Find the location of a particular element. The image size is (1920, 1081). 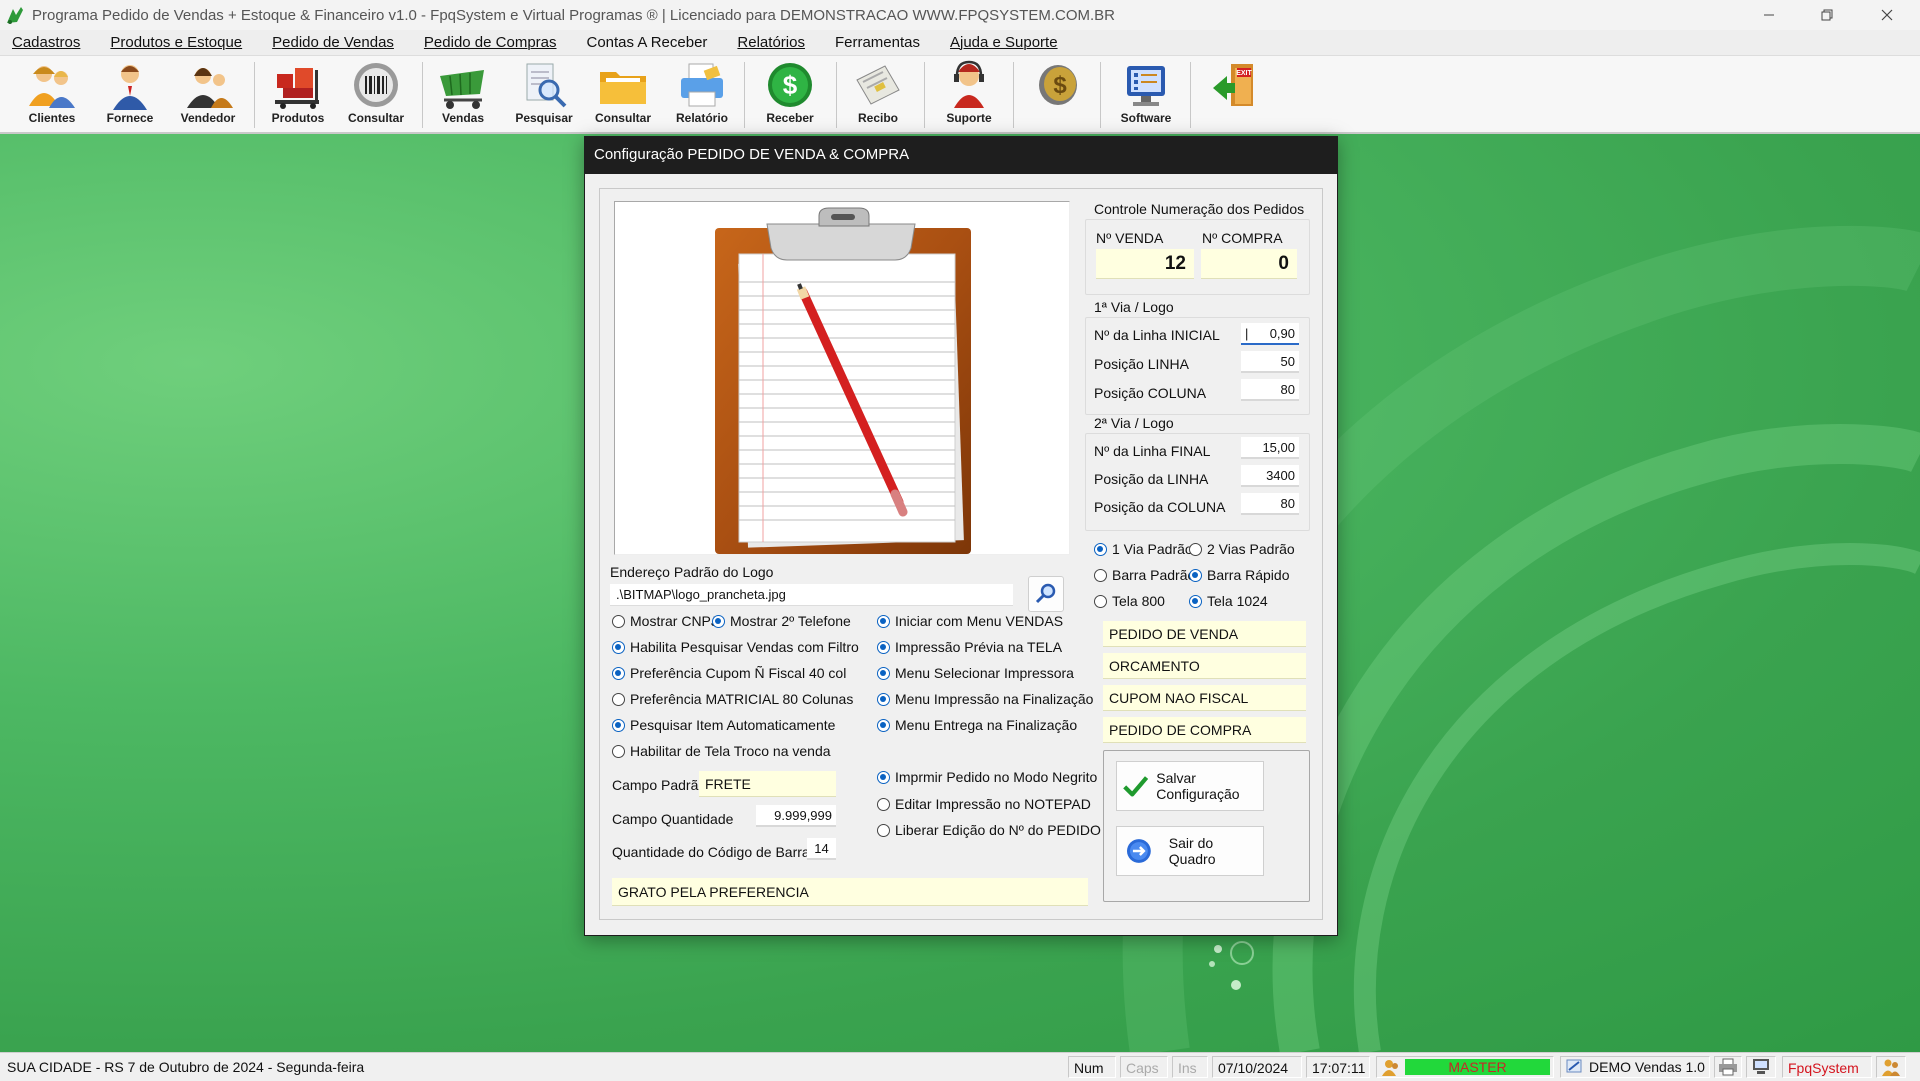

compra-number-label: Nº COMPRA is located at coordinates (1242, 238).